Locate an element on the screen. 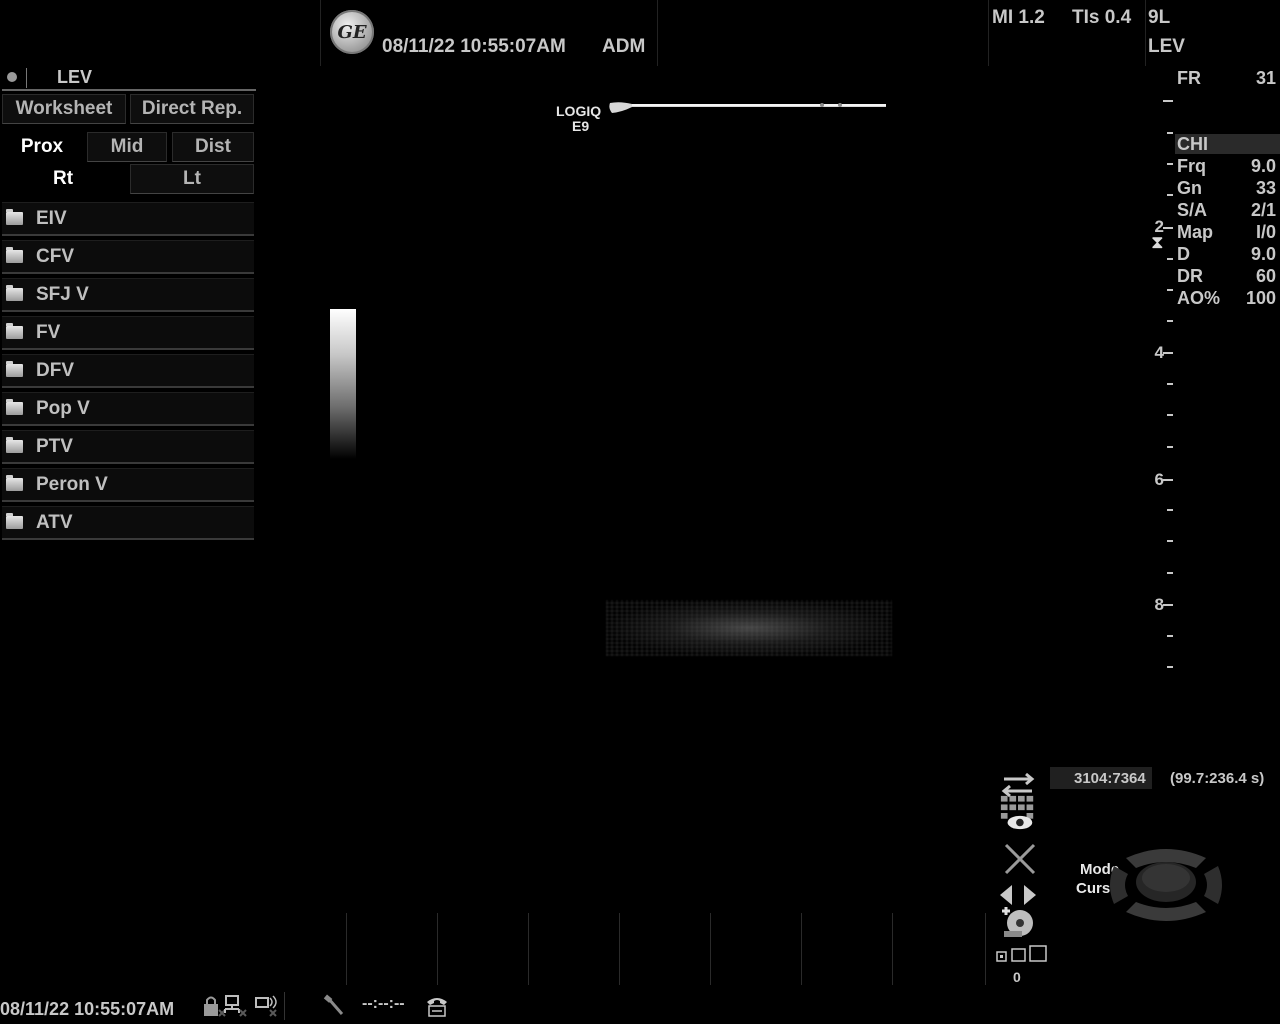 The height and width of the screenshot is (1024, 1280). system-logo-line2: E9 is located at coordinates (581, 126).